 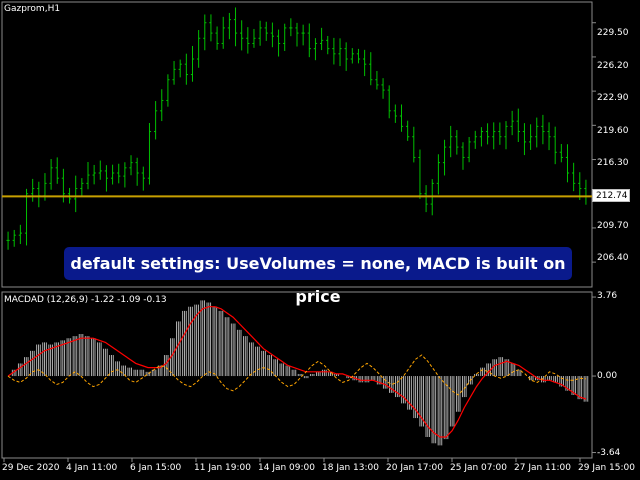 I want to click on price-tick-label: 209.70, so click(x=613, y=226).